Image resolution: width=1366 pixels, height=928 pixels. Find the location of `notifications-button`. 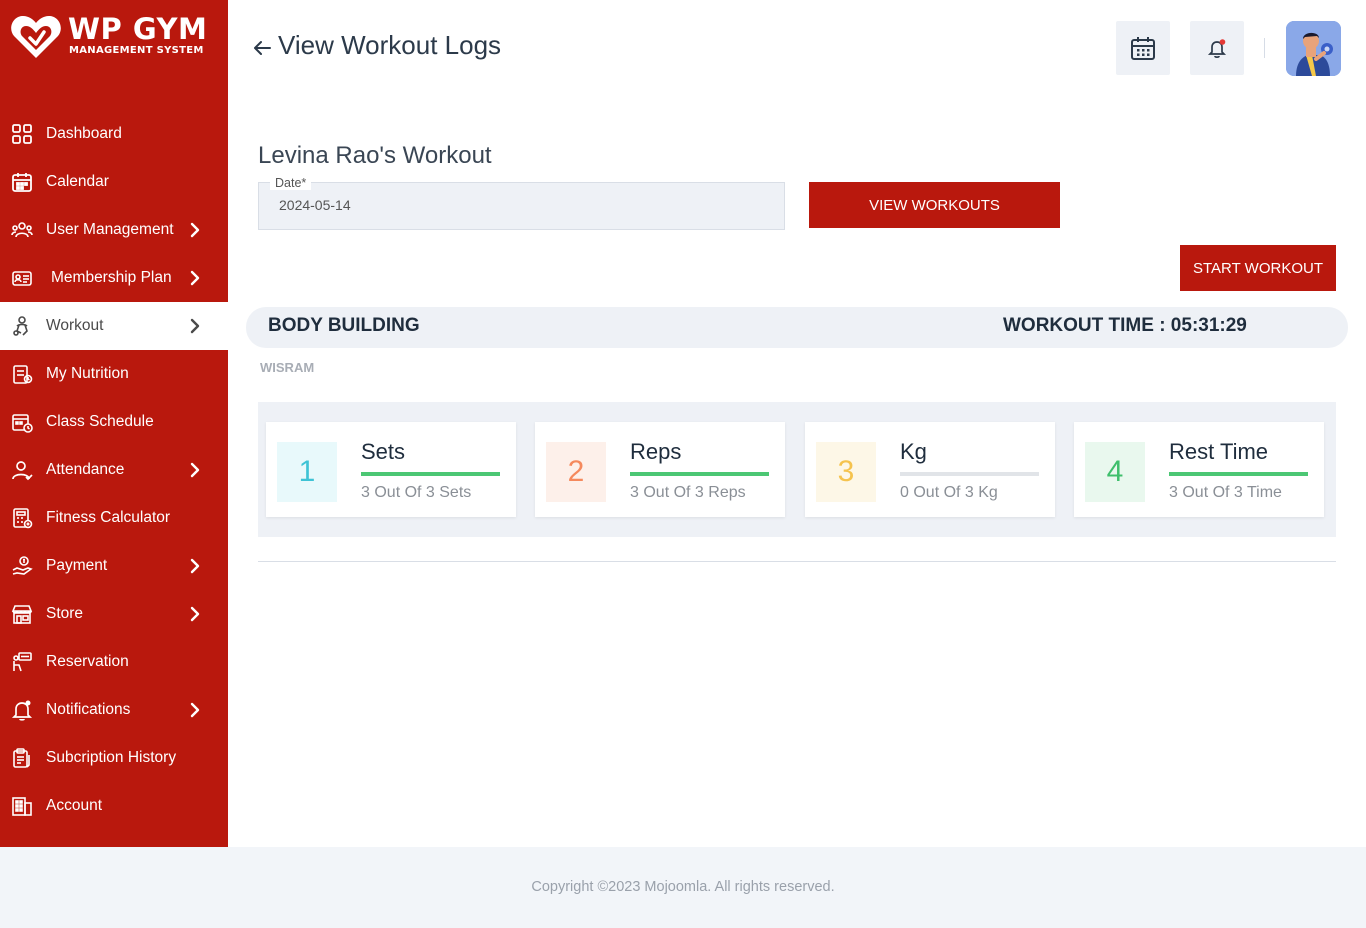

notifications-button is located at coordinates (1217, 48).